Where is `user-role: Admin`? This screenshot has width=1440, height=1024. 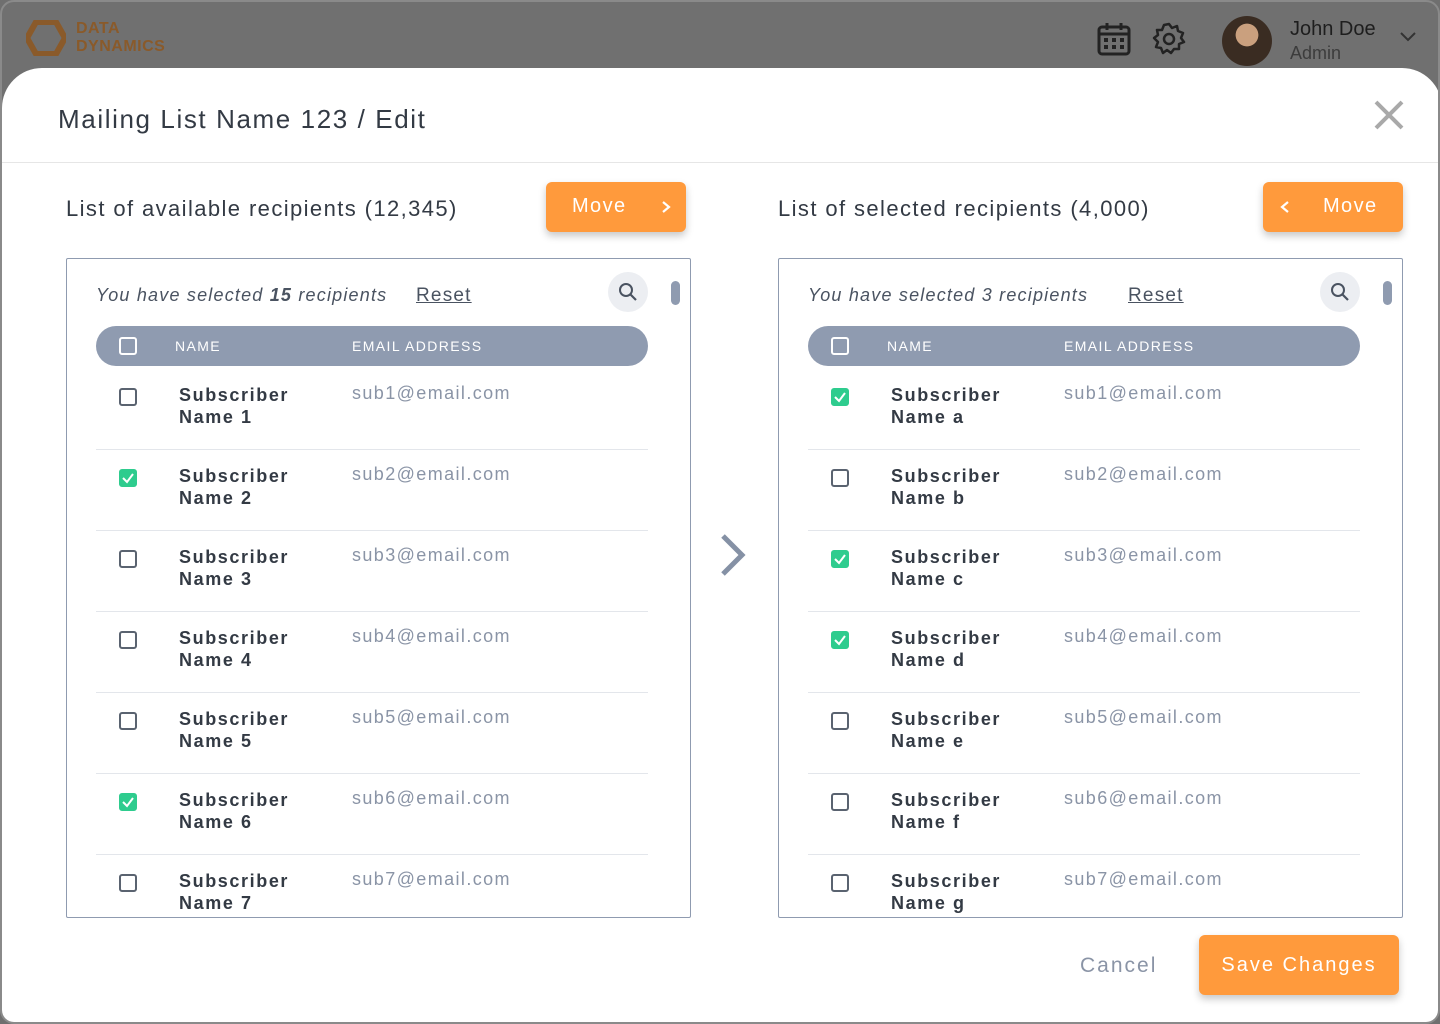
user-role: Admin is located at coordinates (1316, 53).